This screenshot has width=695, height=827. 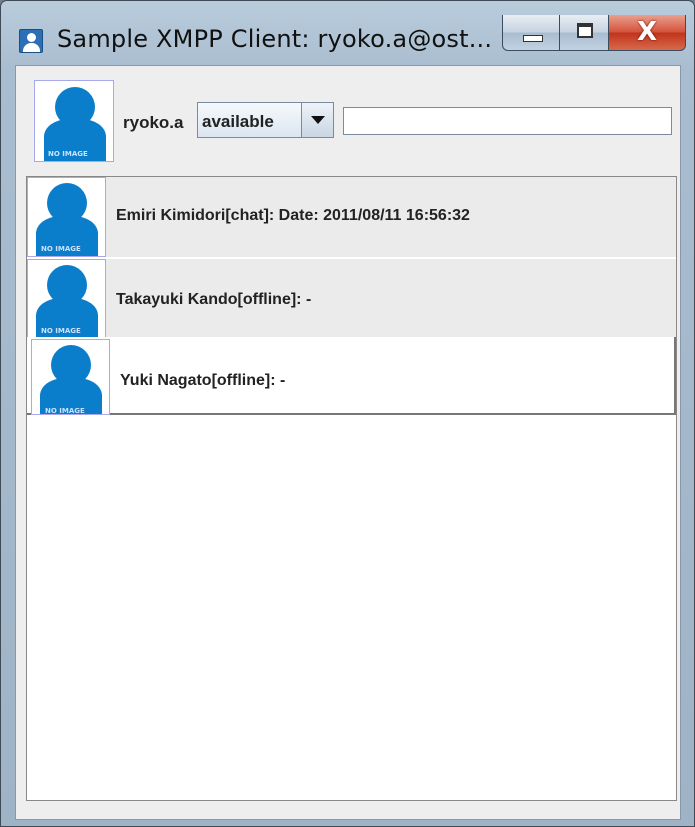 I want to click on chevron-down-icon, so click(x=318, y=120).